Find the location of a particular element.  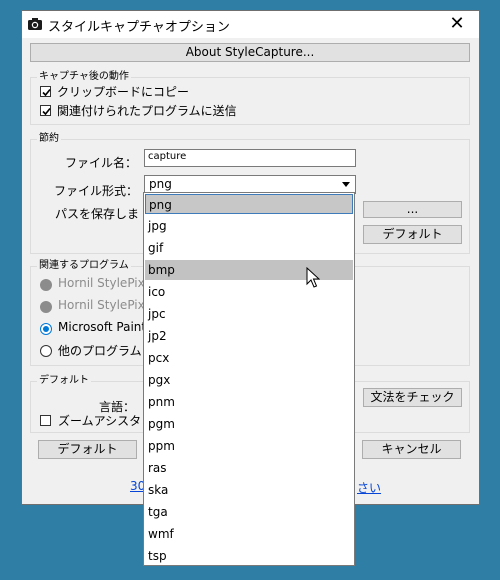

dropdown-option-tsp: tsp is located at coordinates (249, 556).